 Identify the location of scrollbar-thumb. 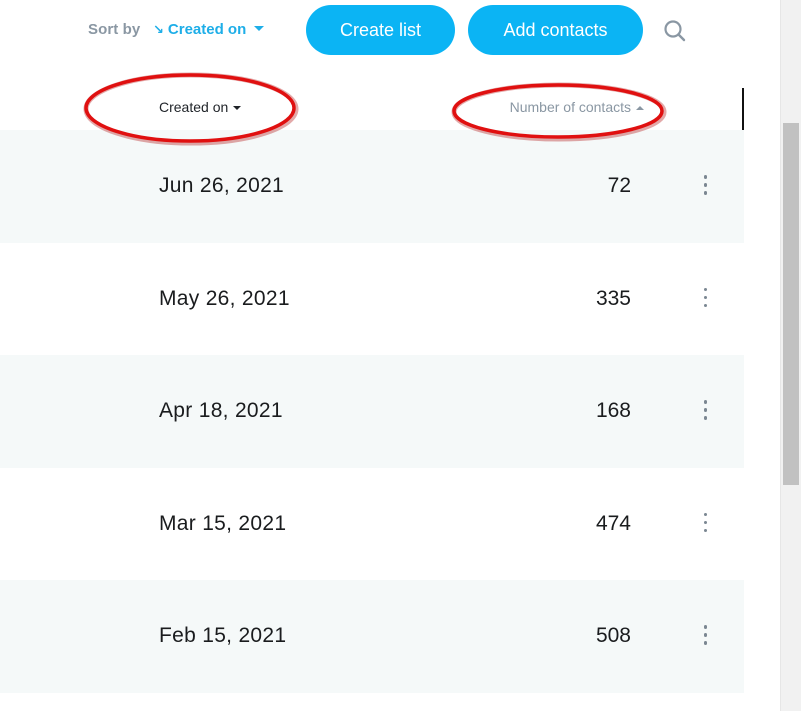
(791, 304).